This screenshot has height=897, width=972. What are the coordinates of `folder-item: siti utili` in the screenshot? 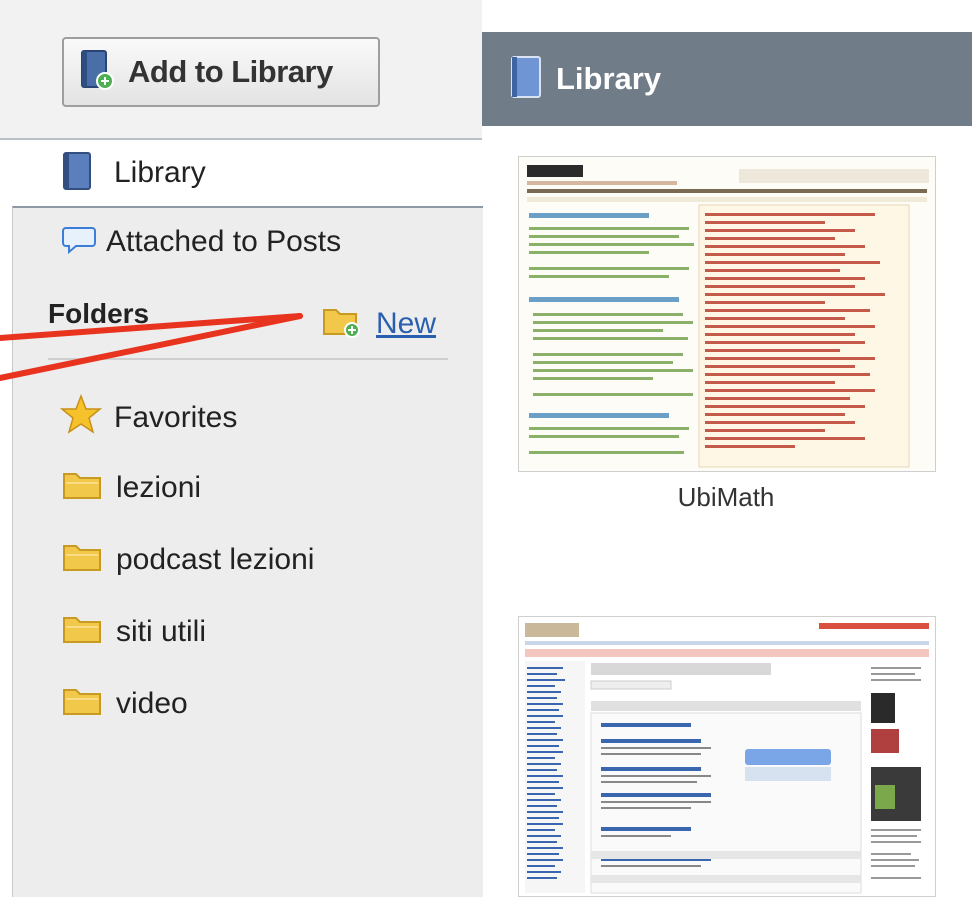 It's located at (134, 631).